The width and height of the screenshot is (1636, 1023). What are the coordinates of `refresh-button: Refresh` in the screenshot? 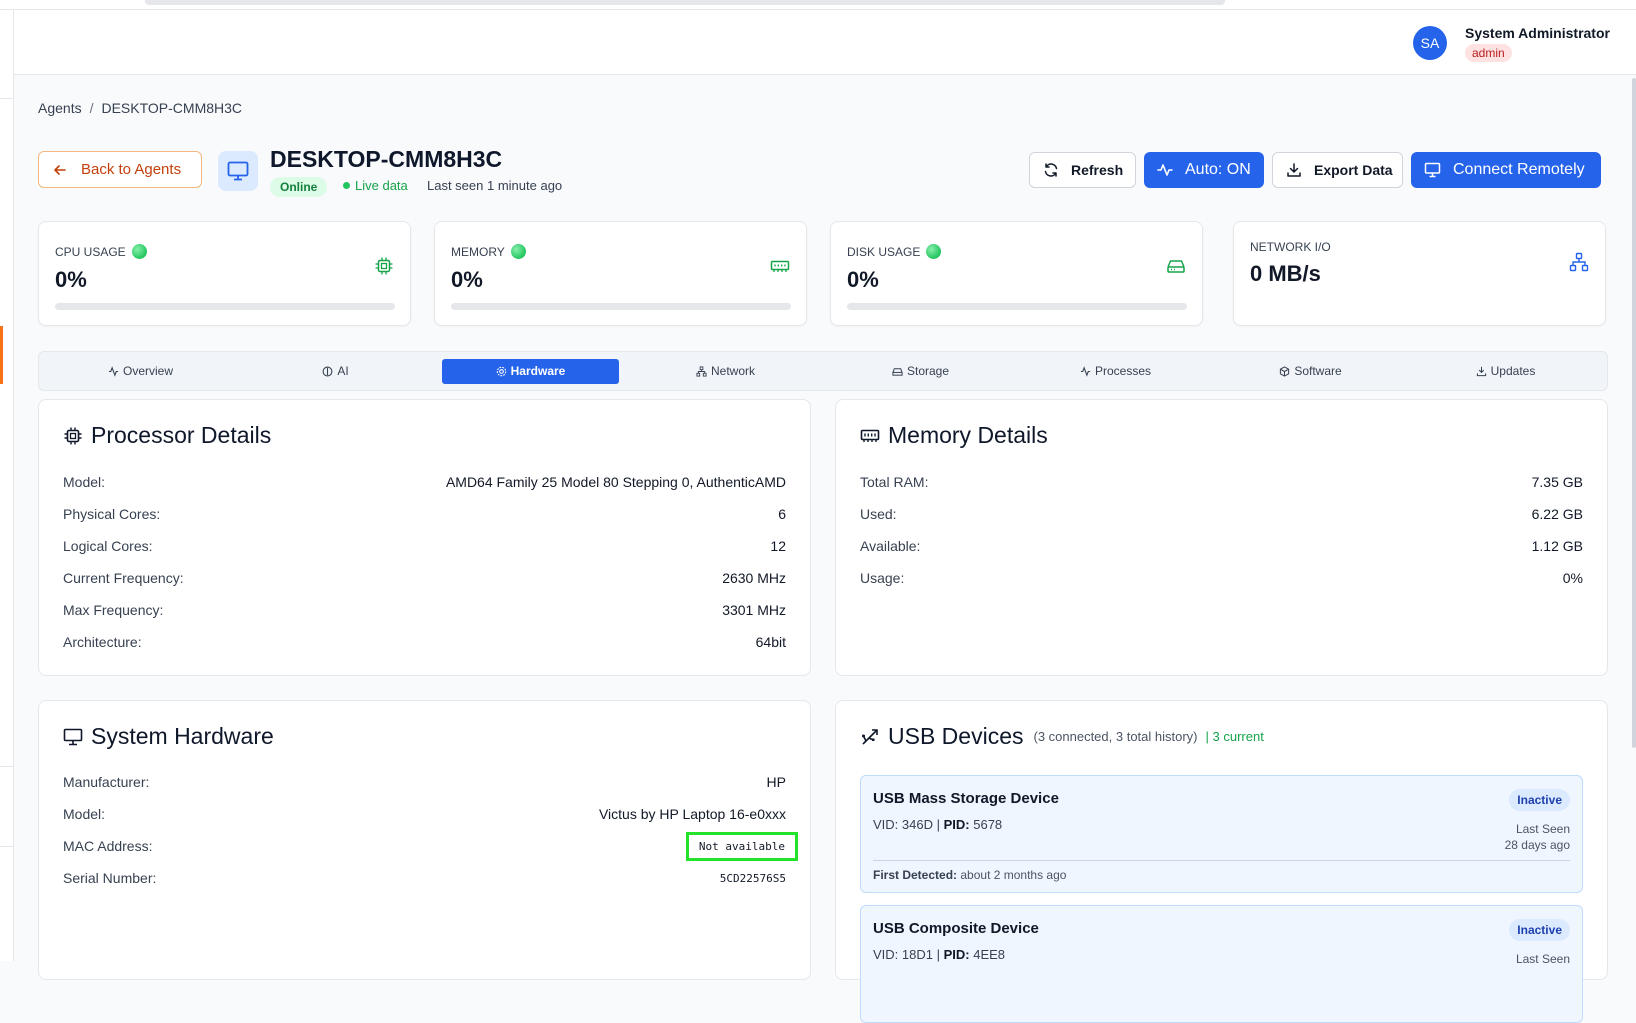 It's located at (1082, 170).